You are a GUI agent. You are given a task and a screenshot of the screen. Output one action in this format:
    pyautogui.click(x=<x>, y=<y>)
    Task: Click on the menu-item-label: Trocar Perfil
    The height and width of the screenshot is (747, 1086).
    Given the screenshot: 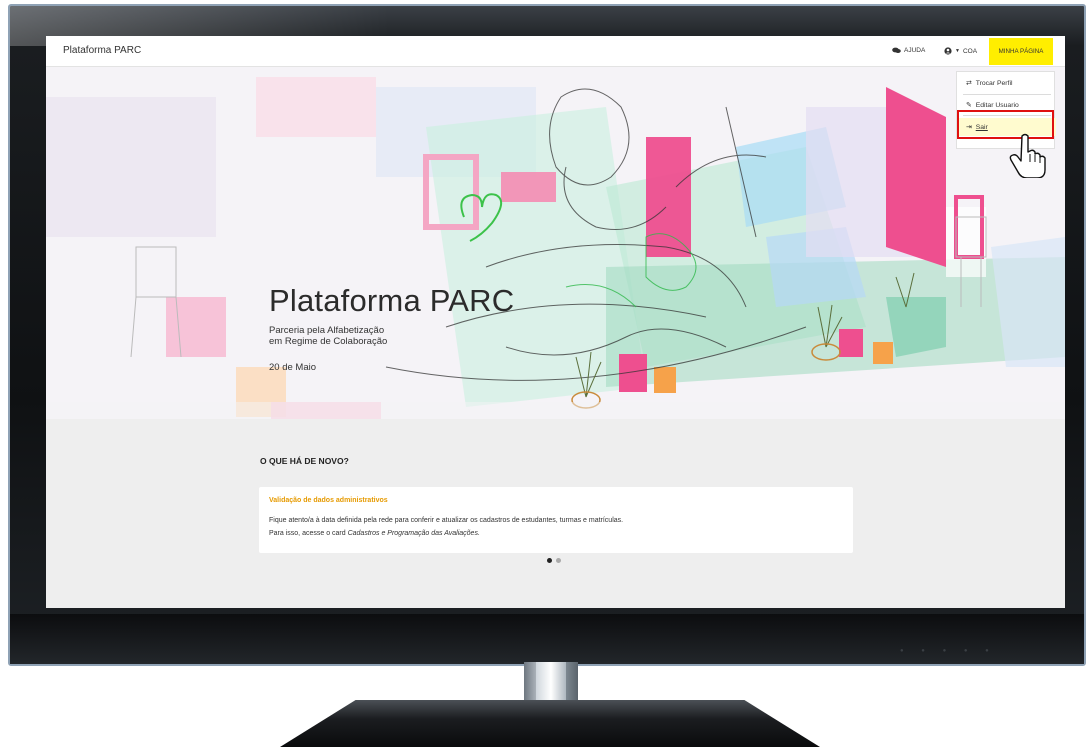 What is the action you would take?
    pyautogui.click(x=994, y=83)
    